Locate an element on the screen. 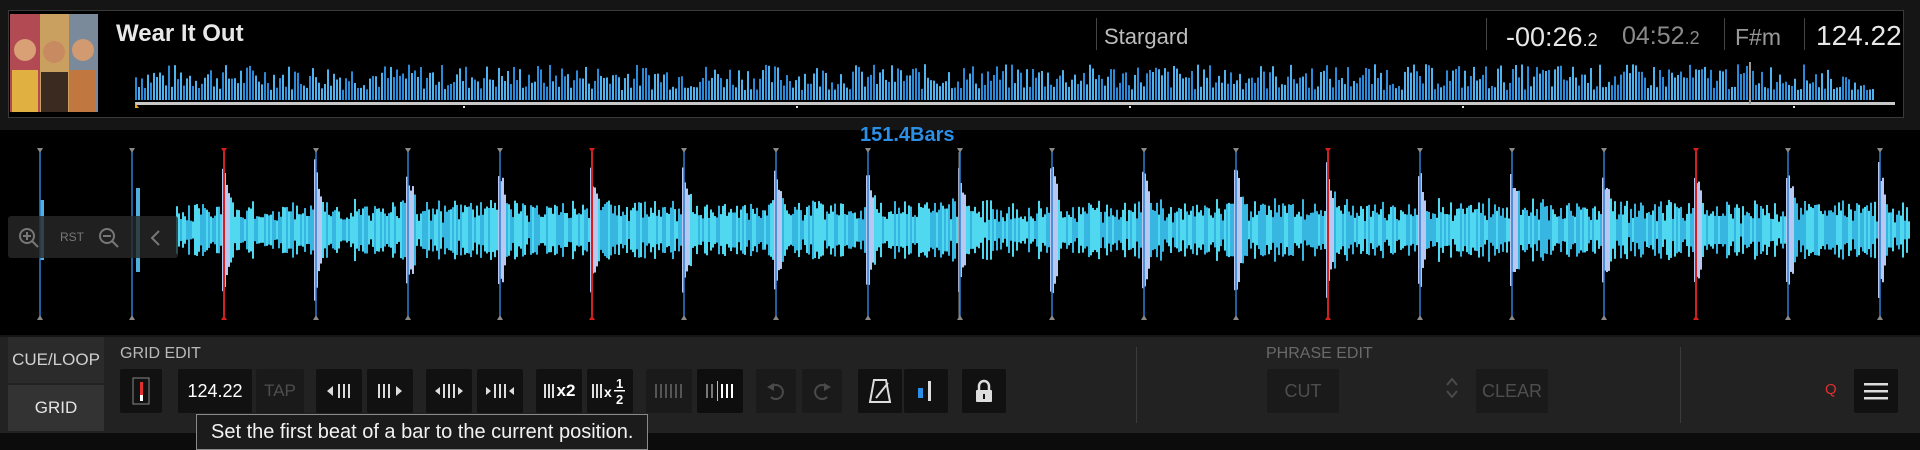 Image resolution: width=1920 pixels, height=450 pixels. phrase-clear-button: CLEAR is located at coordinates (1512, 391).